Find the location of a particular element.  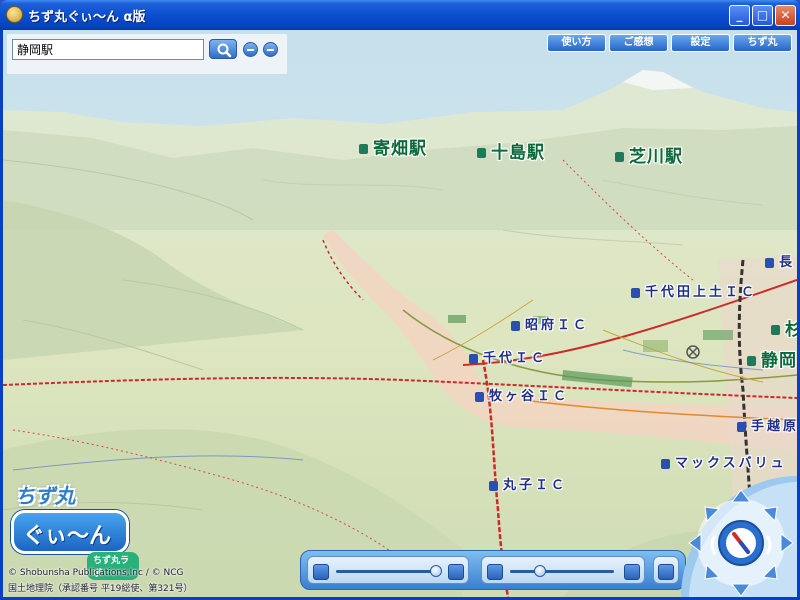

copyright-line1: © Shobunsha Publications,Inc / © NCG is located at coordinates (96, 573).